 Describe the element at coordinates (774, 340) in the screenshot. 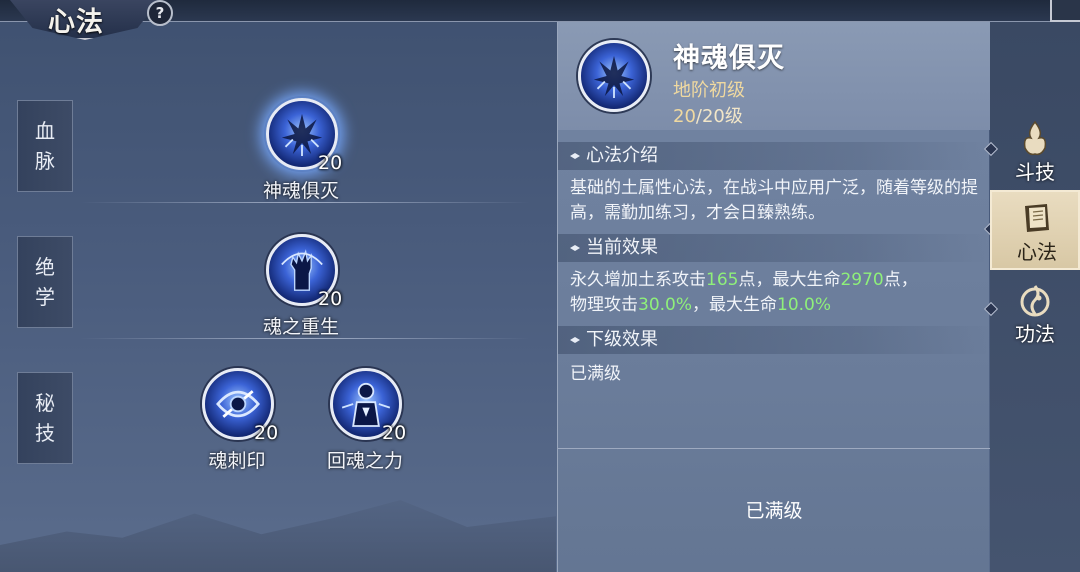

I see `next-effect-header: 下级效果` at that location.